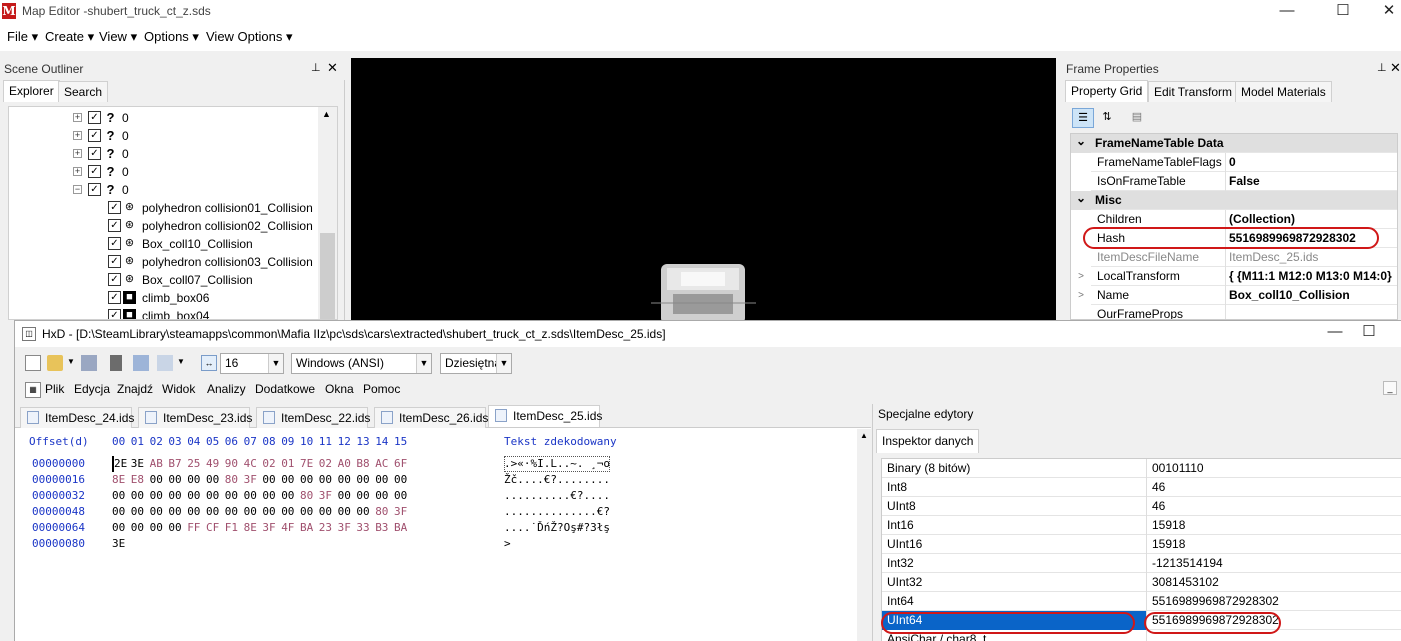  What do you see at coordinates (326, 114) in the screenshot?
I see `scroll-up-icon: ▲` at bounding box center [326, 114].